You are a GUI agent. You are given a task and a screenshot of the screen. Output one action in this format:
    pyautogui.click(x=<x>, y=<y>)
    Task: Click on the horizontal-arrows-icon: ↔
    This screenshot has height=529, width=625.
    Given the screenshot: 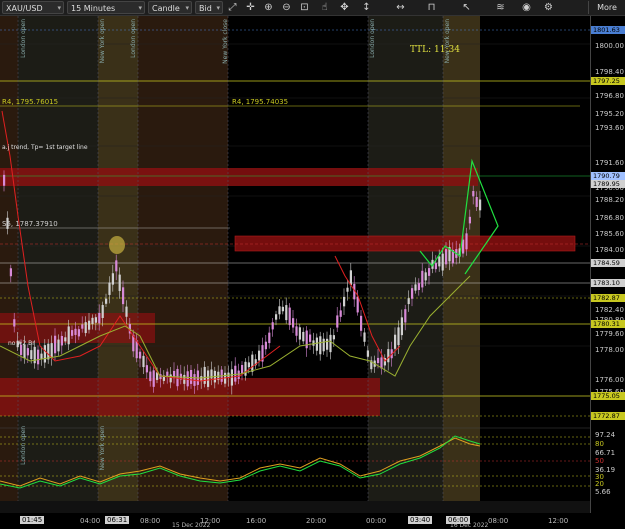 What is the action you would take?
    pyautogui.click(x=400, y=7)
    